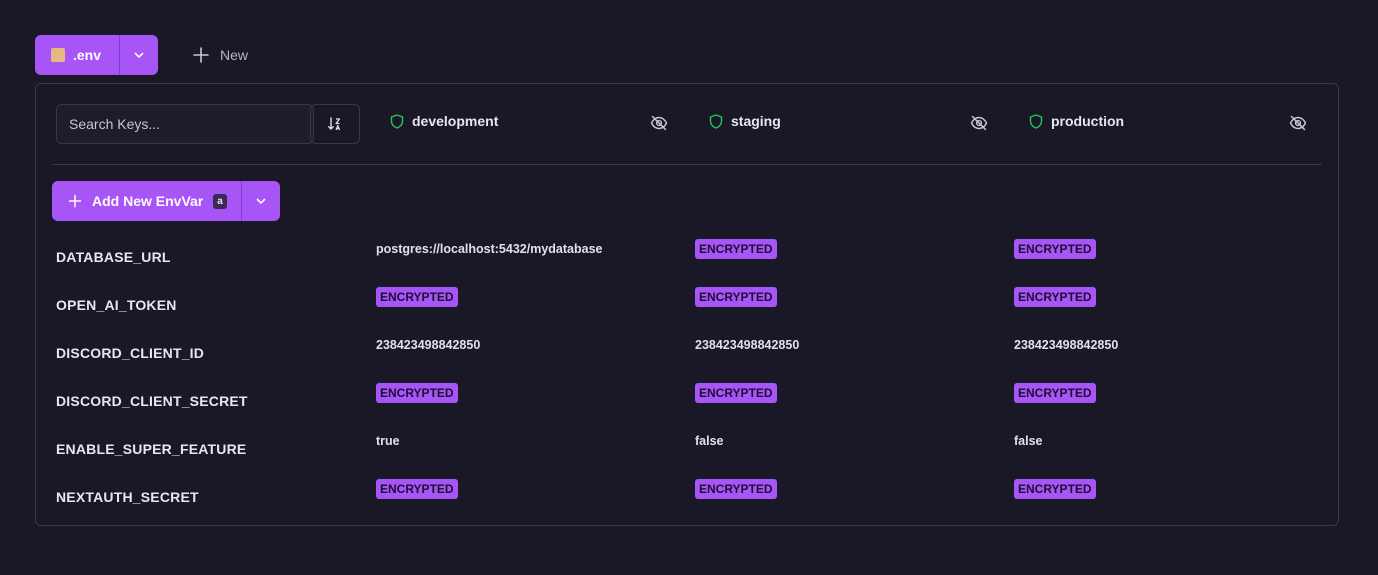 This screenshot has height=575, width=1378. I want to click on envvar-key: DATABASE_URL, so click(113, 257).